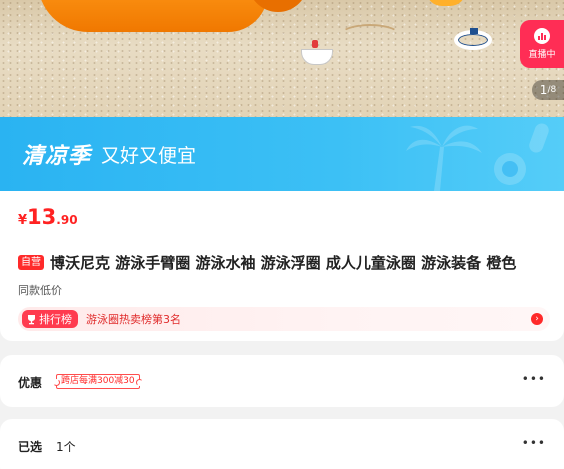  Describe the element at coordinates (149, 155) in the screenshot. I see `banner-slogan: 又好又便宜` at that location.